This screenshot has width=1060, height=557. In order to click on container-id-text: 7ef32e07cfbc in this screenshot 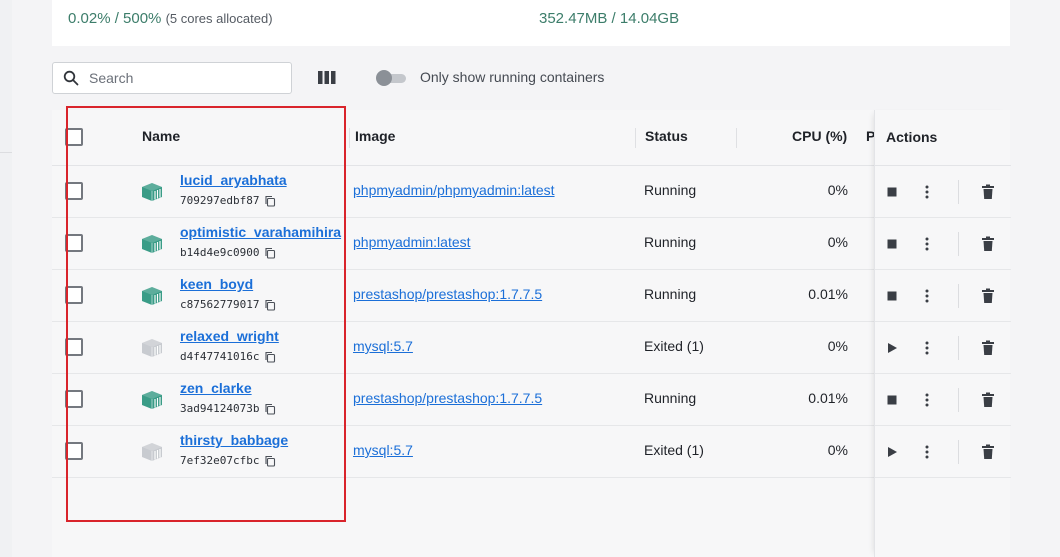, I will do `click(220, 460)`.